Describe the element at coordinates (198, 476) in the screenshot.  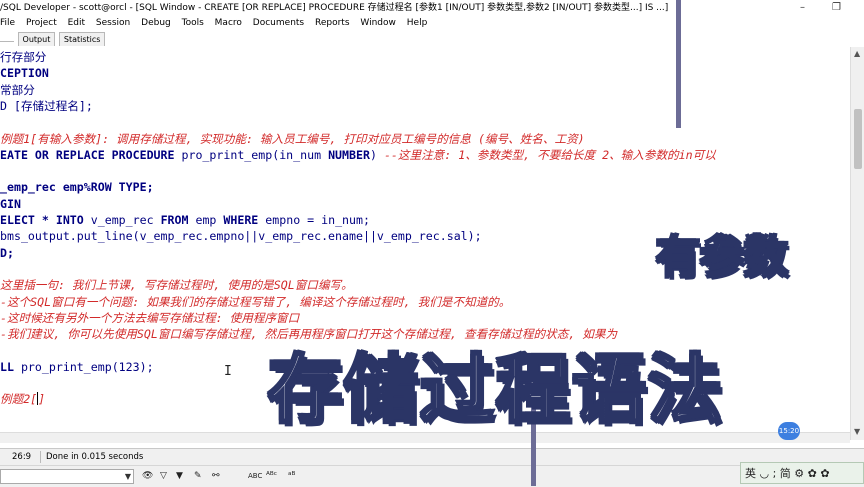
I see `edit-icon: ✎` at that location.